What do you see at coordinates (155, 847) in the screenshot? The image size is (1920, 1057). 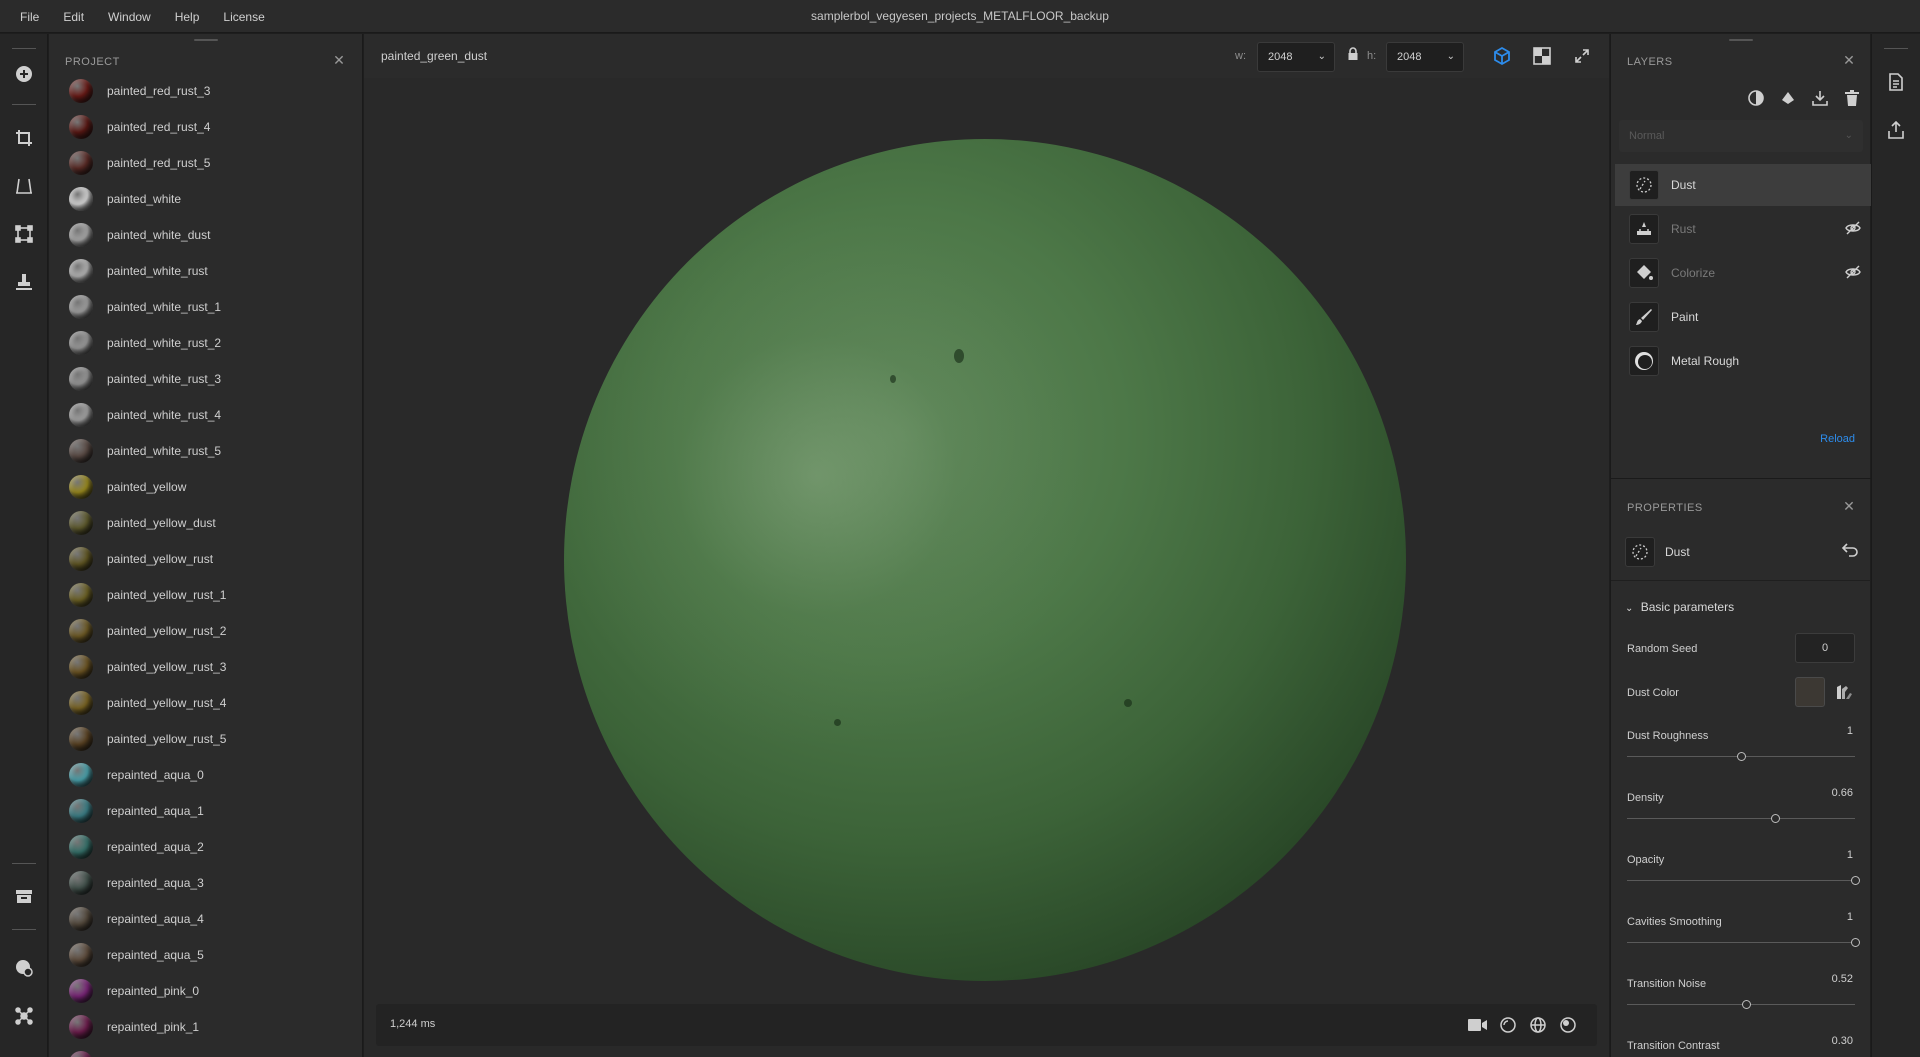 I see `material-label: repainted_aqua_2` at bounding box center [155, 847].